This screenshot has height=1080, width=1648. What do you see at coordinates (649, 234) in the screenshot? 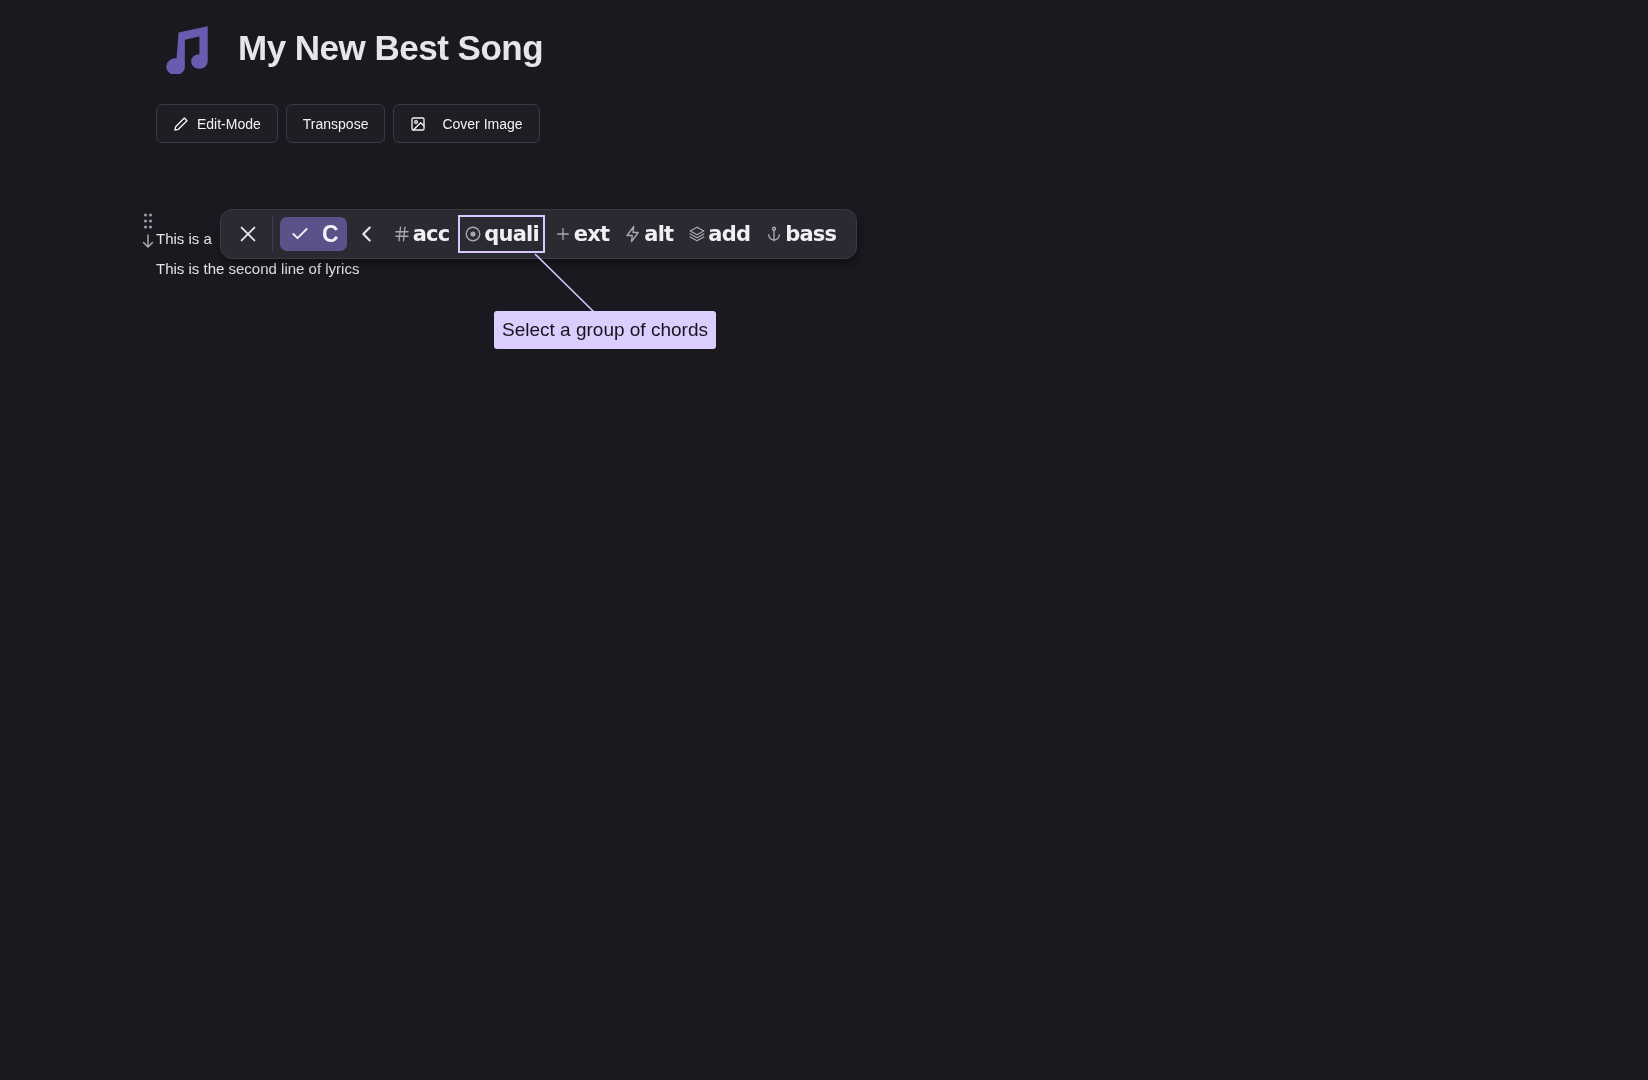
I see `chord-group-button: alt` at bounding box center [649, 234].